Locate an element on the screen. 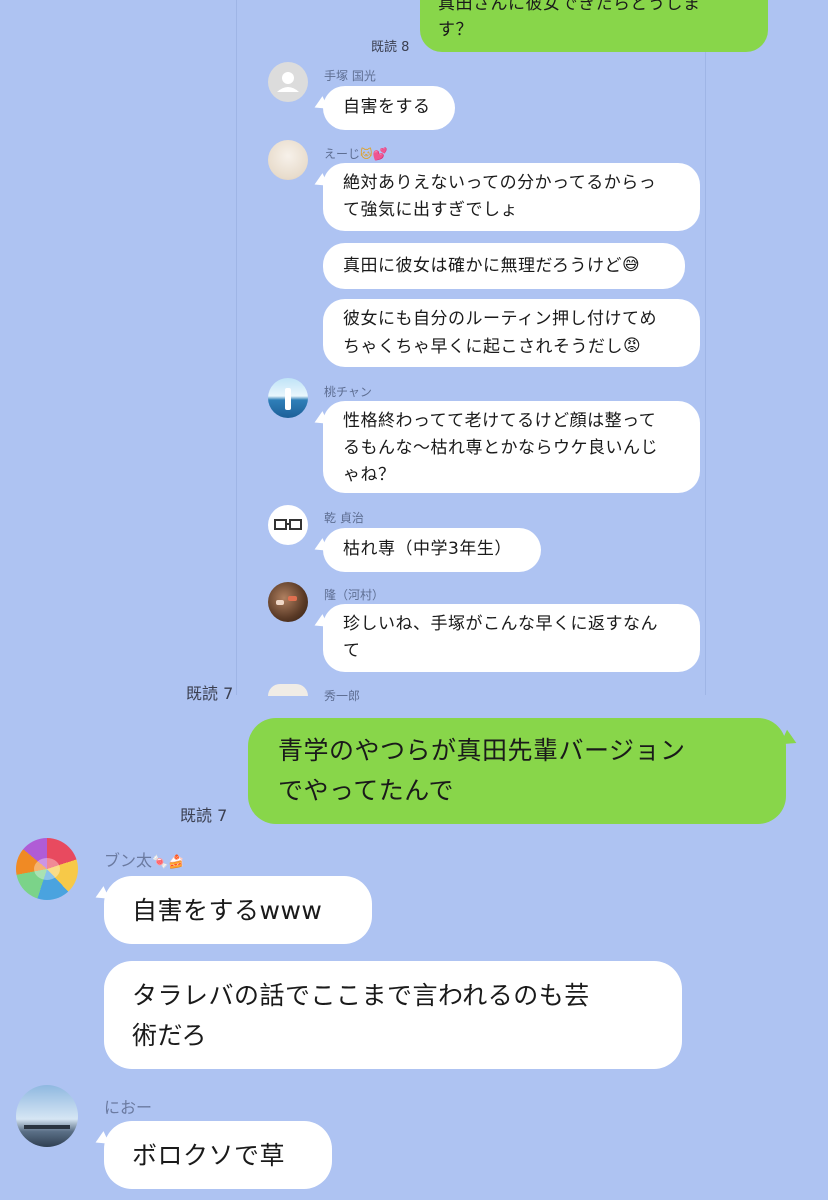  sender-name: 手塚 国光 is located at coordinates (350, 76).